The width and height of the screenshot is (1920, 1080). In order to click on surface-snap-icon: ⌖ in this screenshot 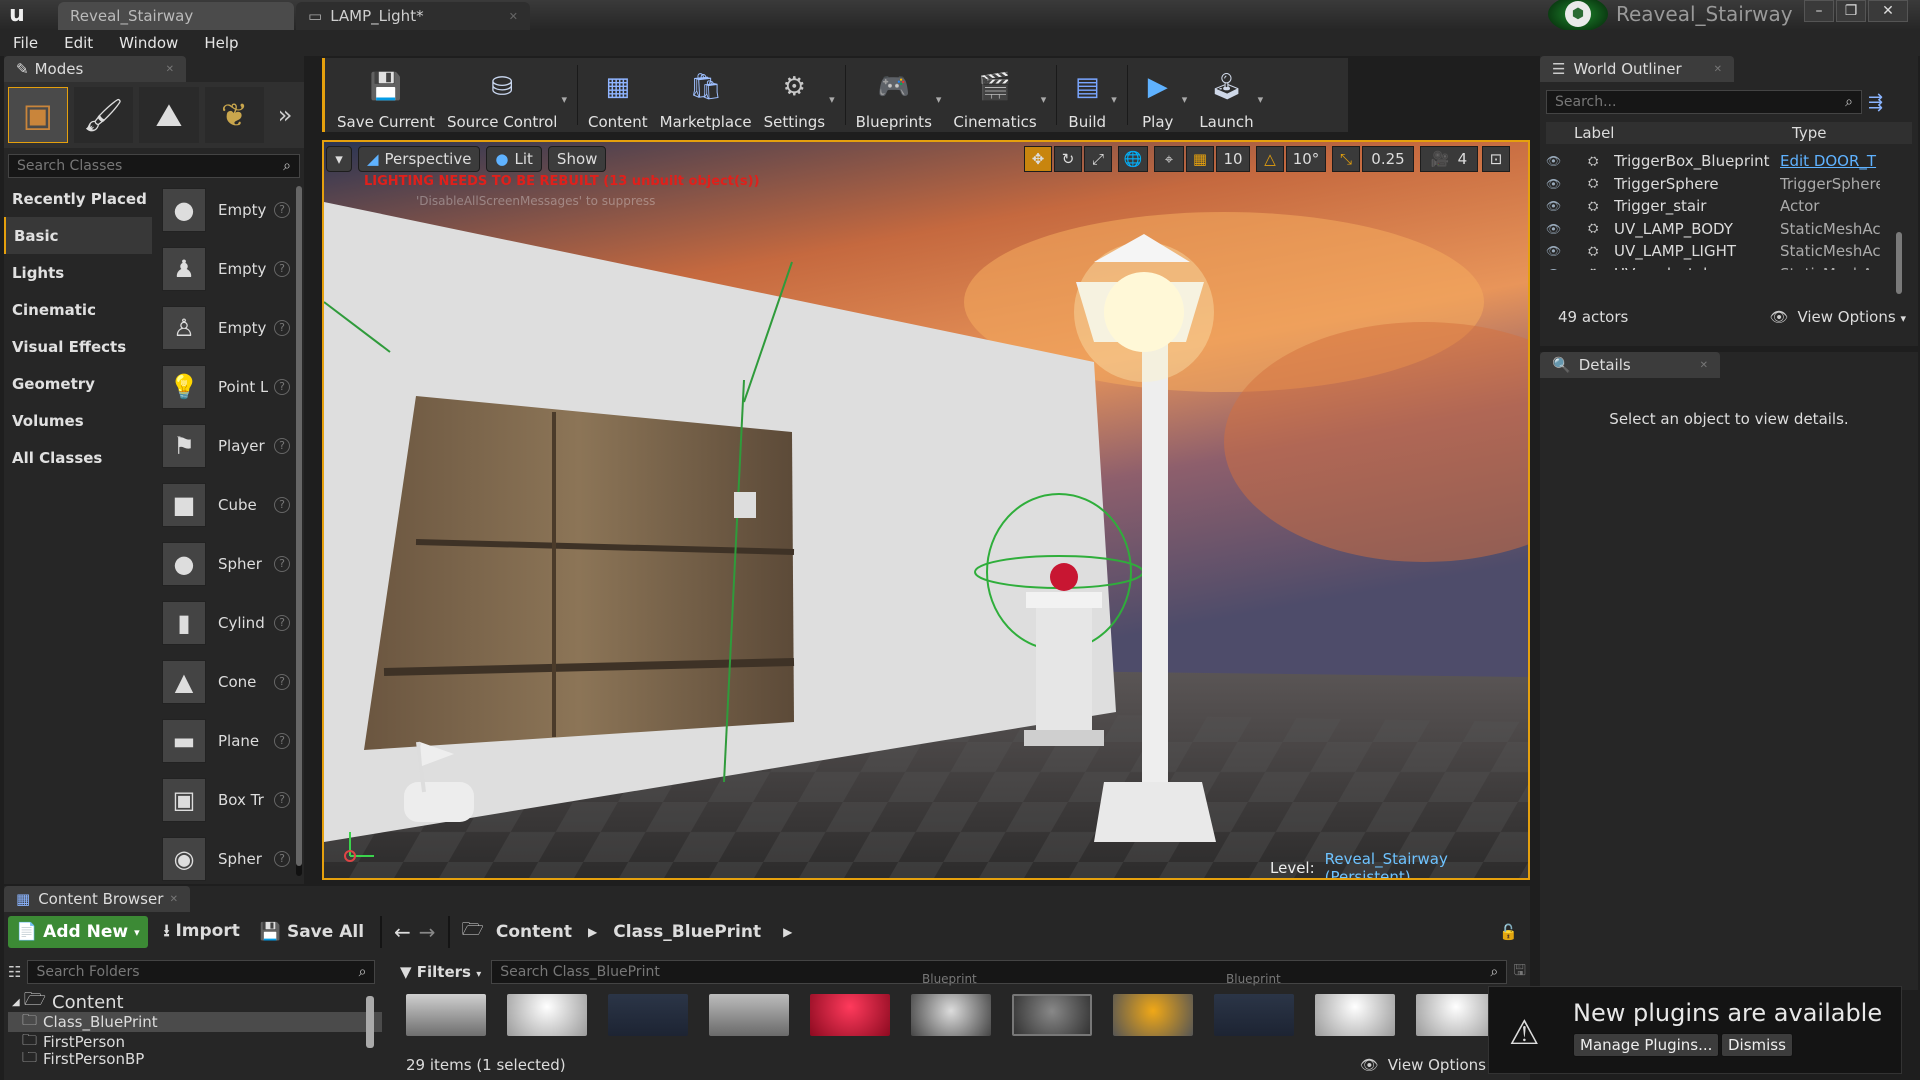, I will do `click(1169, 159)`.